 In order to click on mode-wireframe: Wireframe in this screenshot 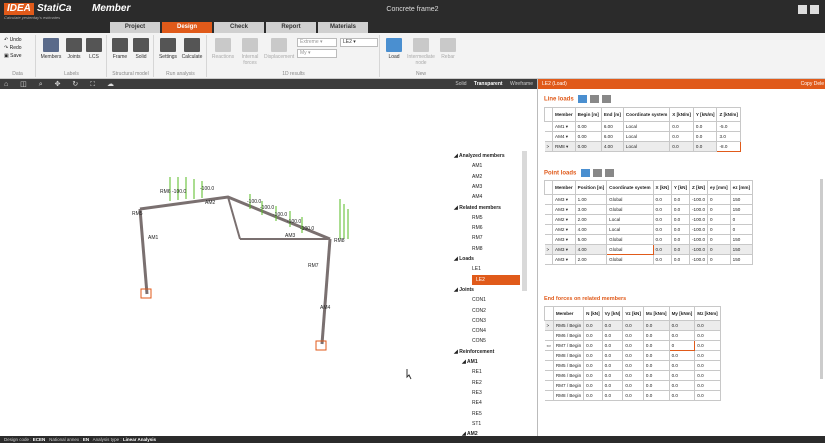, I will do `click(521, 84)`.